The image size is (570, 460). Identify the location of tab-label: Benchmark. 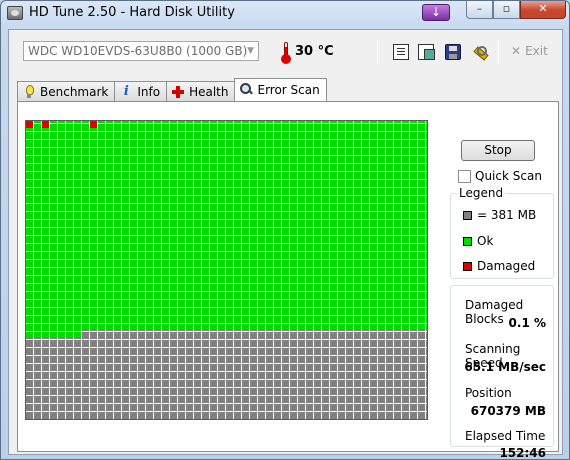
(74, 91).